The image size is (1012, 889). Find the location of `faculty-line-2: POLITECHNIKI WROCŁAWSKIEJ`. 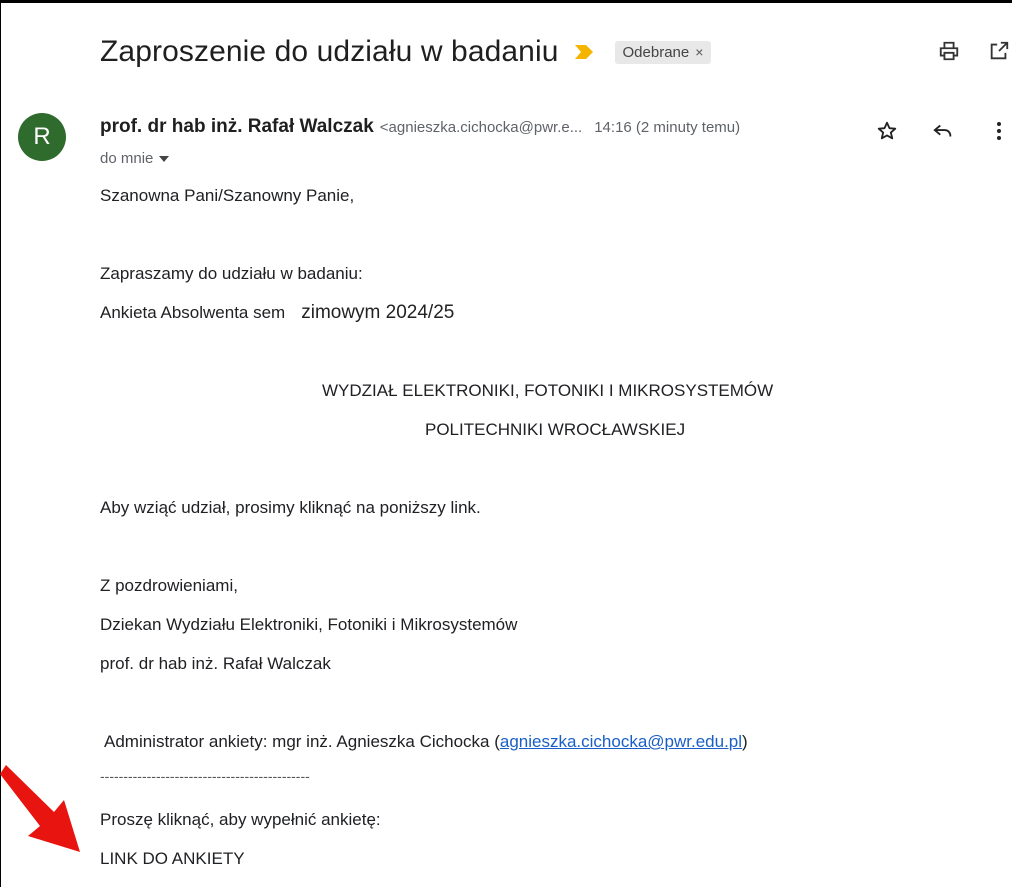

faculty-line-2: POLITECHNIKI WROCŁAWSKIEJ is located at coordinates (555, 429).